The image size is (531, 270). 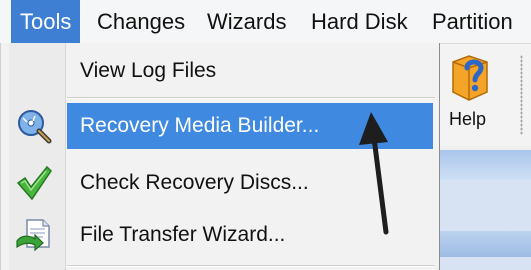 I want to click on toolbar-grip, so click(x=521, y=95).